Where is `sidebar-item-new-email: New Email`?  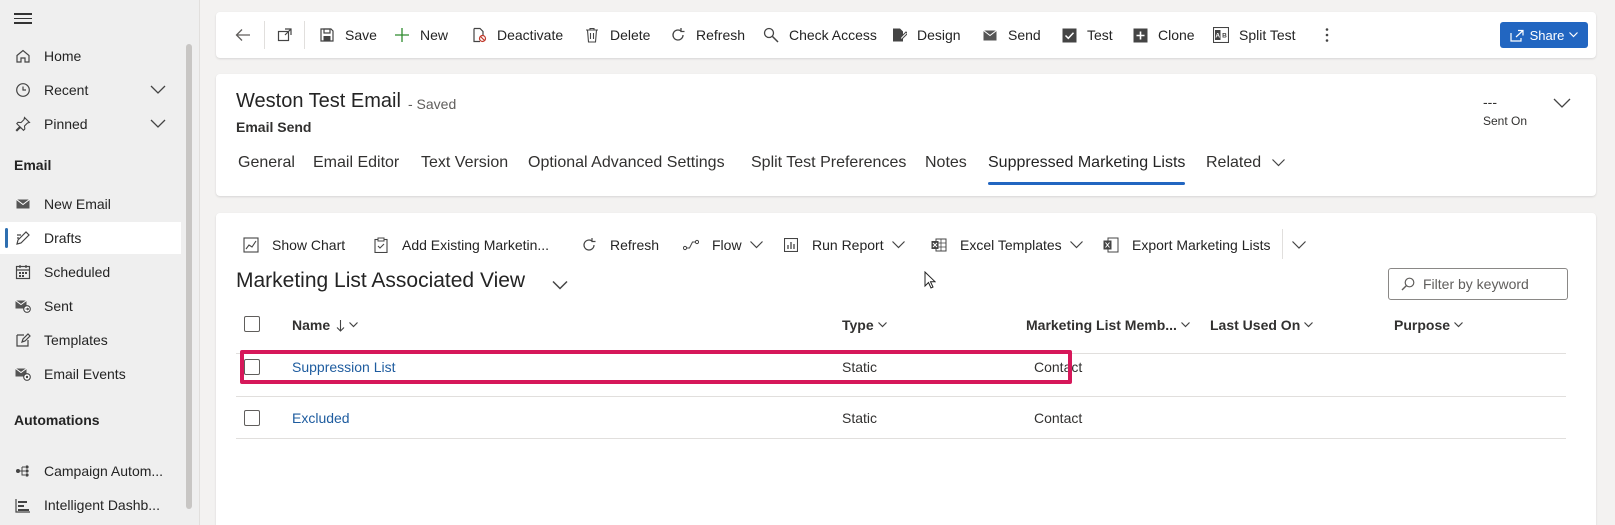 sidebar-item-new-email: New Email is located at coordinates (90, 204).